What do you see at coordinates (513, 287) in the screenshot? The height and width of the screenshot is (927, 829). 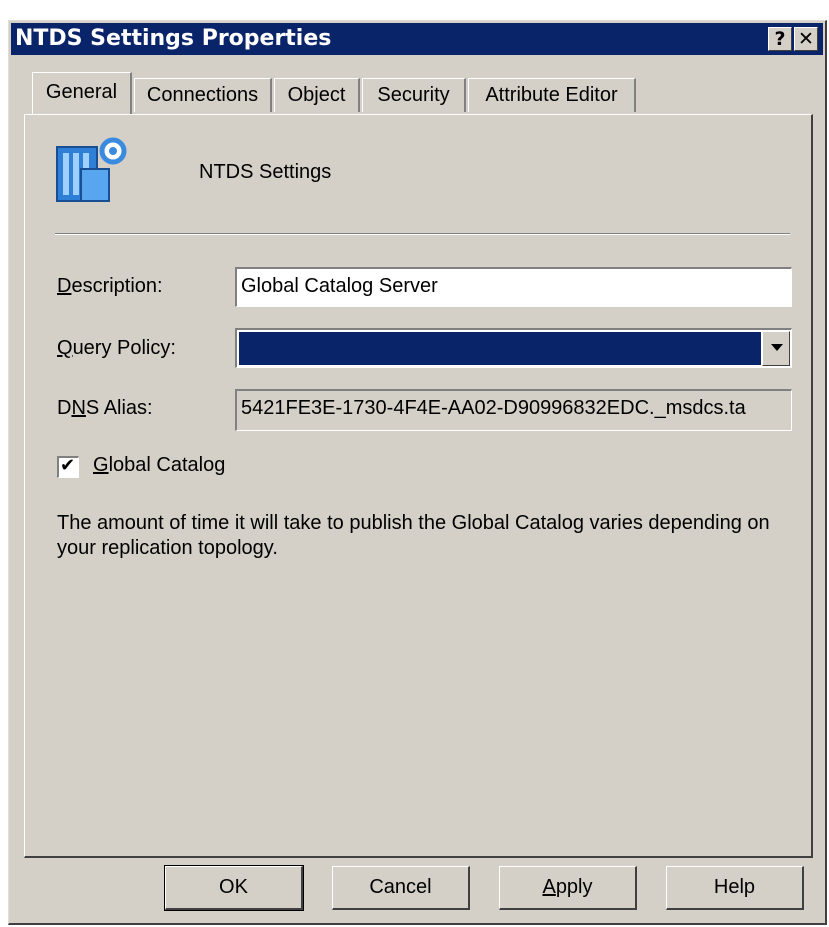 I see `description-input: Global Catalog Server` at bounding box center [513, 287].